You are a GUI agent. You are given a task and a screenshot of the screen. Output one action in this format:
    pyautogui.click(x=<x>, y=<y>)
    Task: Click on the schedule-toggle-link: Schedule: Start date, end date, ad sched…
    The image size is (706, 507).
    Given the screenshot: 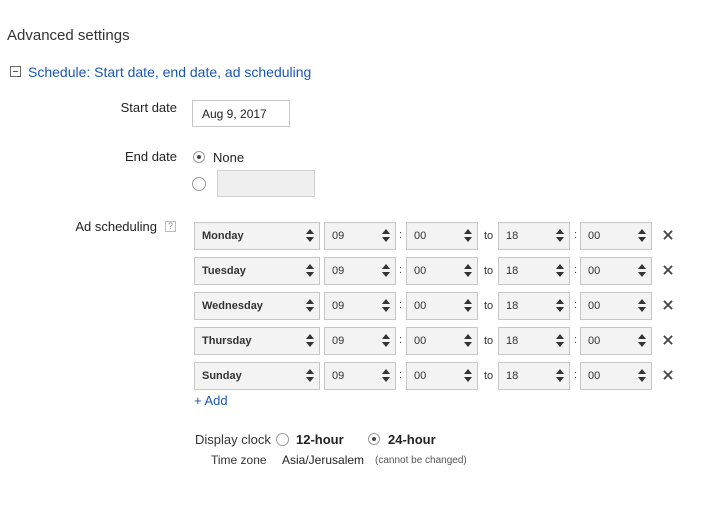 What is the action you would take?
    pyautogui.click(x=169, y=72)
    